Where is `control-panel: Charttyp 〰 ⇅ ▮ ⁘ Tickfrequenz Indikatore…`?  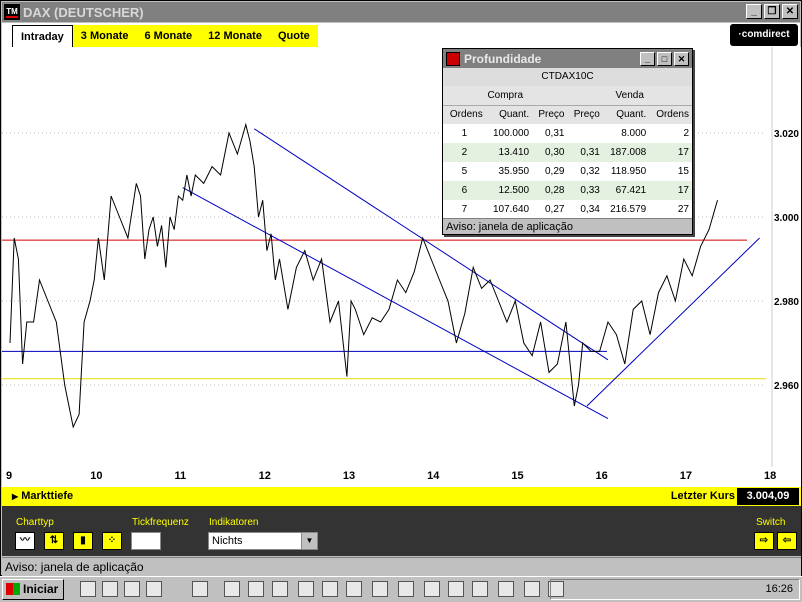
control-panel: Charttyp 〰 ⇅ ▮ ⁘ Tickfrequenz Indikatore… is located at coordinates (401, 531).